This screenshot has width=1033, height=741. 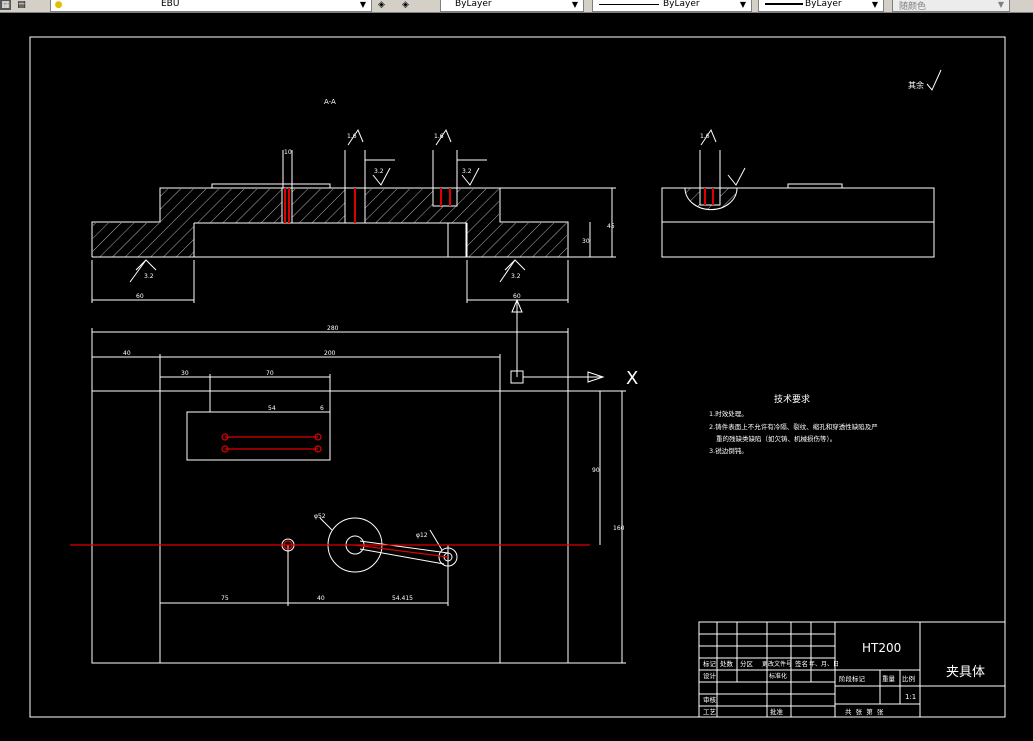 I want to click on label-weight: 重量, so click(x=889, y=679).